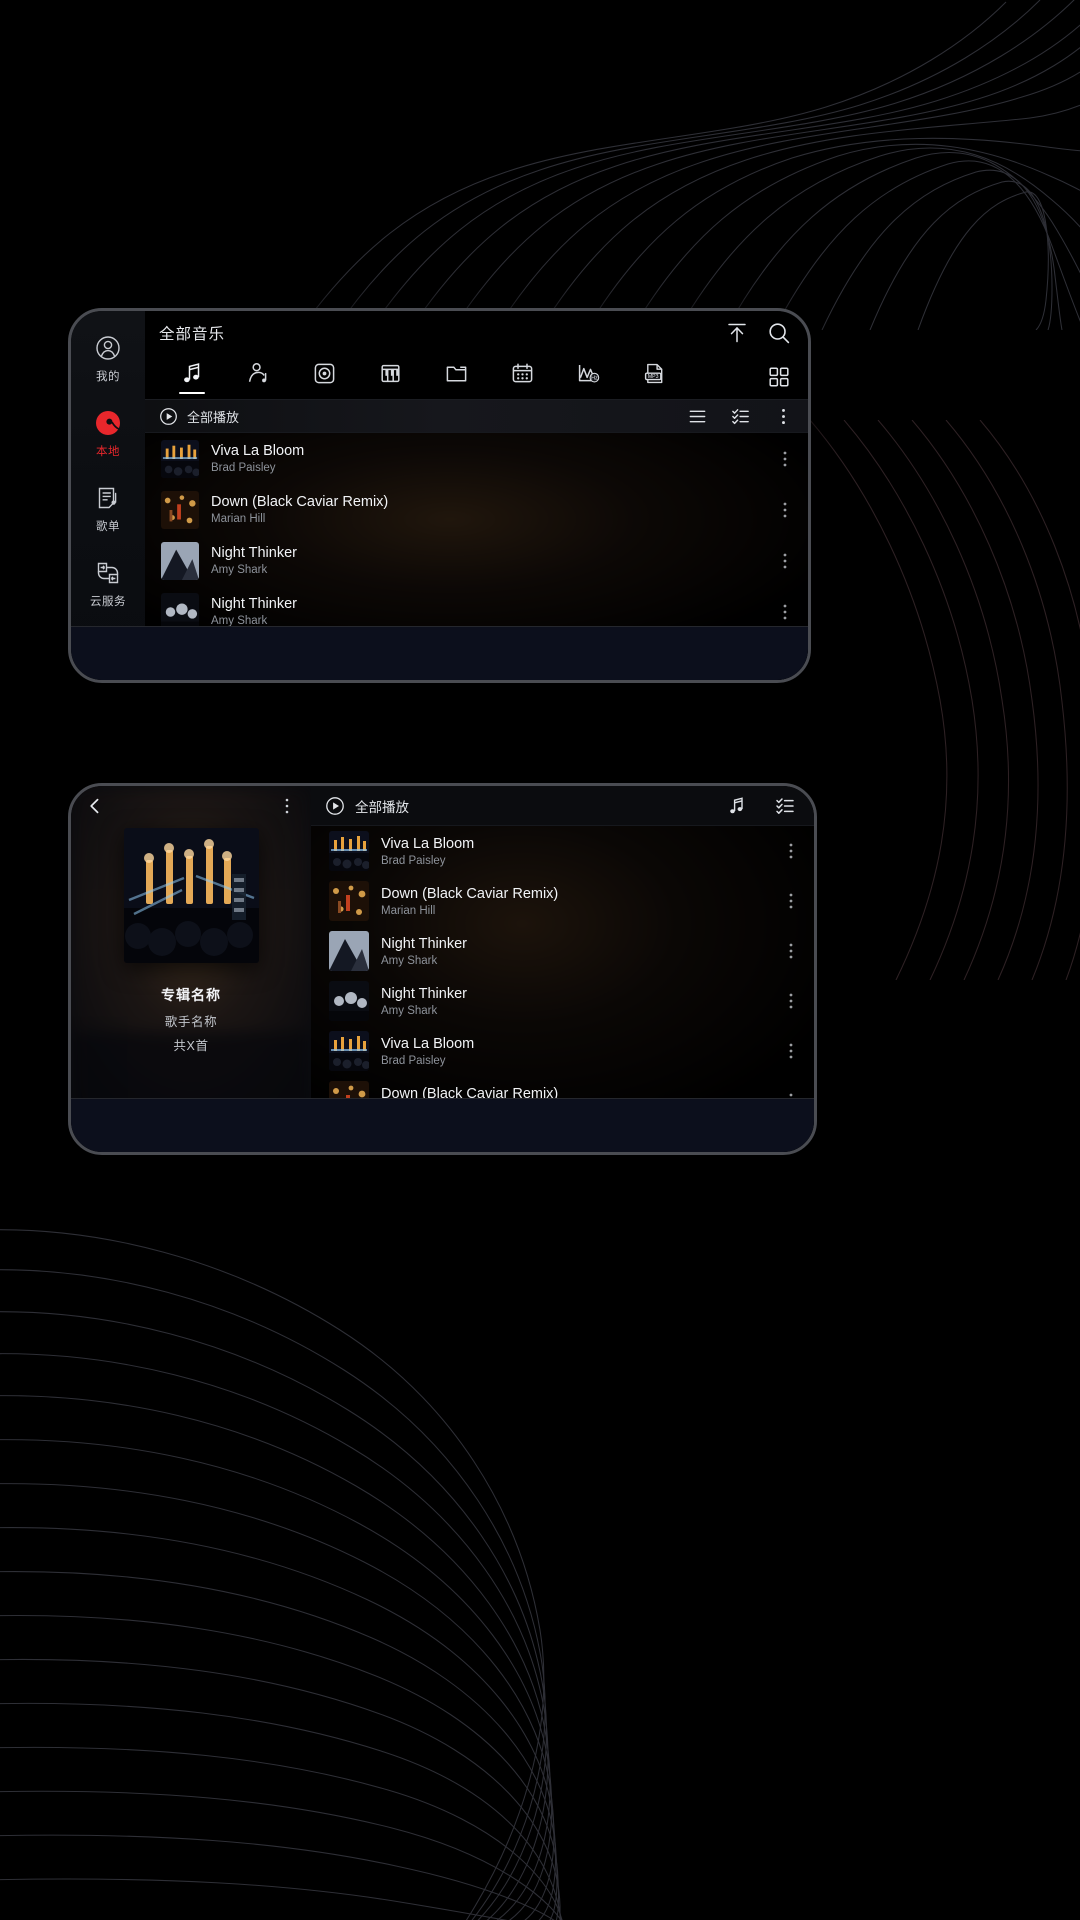 Image resolution: width=1080 pixels, height=1920 pixels. I want to click on album-track-count: 共X首, so click(191, 1046).